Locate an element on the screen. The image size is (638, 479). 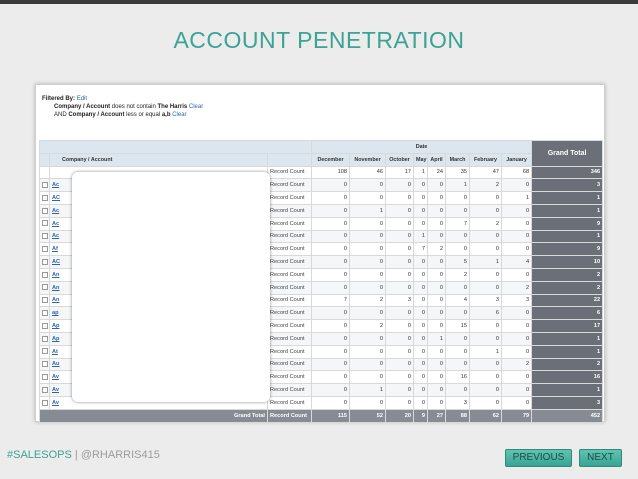
month-header: January is located at coordinates (517, 159).